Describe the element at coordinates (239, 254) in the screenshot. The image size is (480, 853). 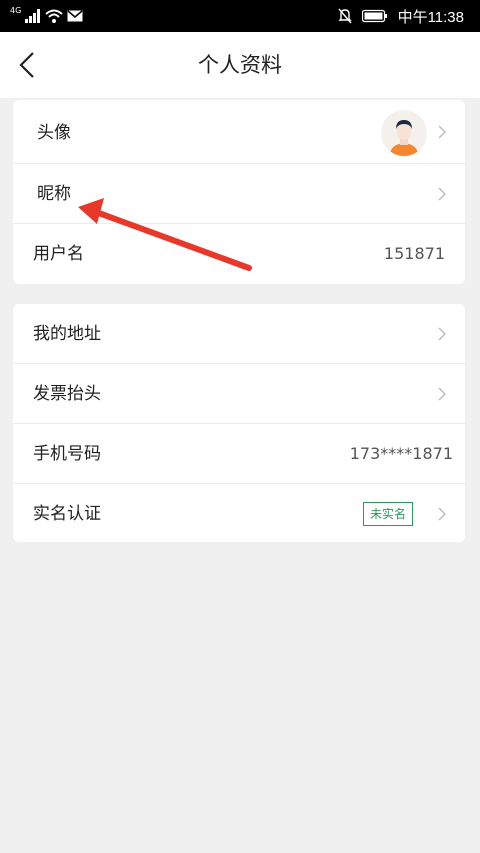
I see `username-row: 用户名 151871` at that location.